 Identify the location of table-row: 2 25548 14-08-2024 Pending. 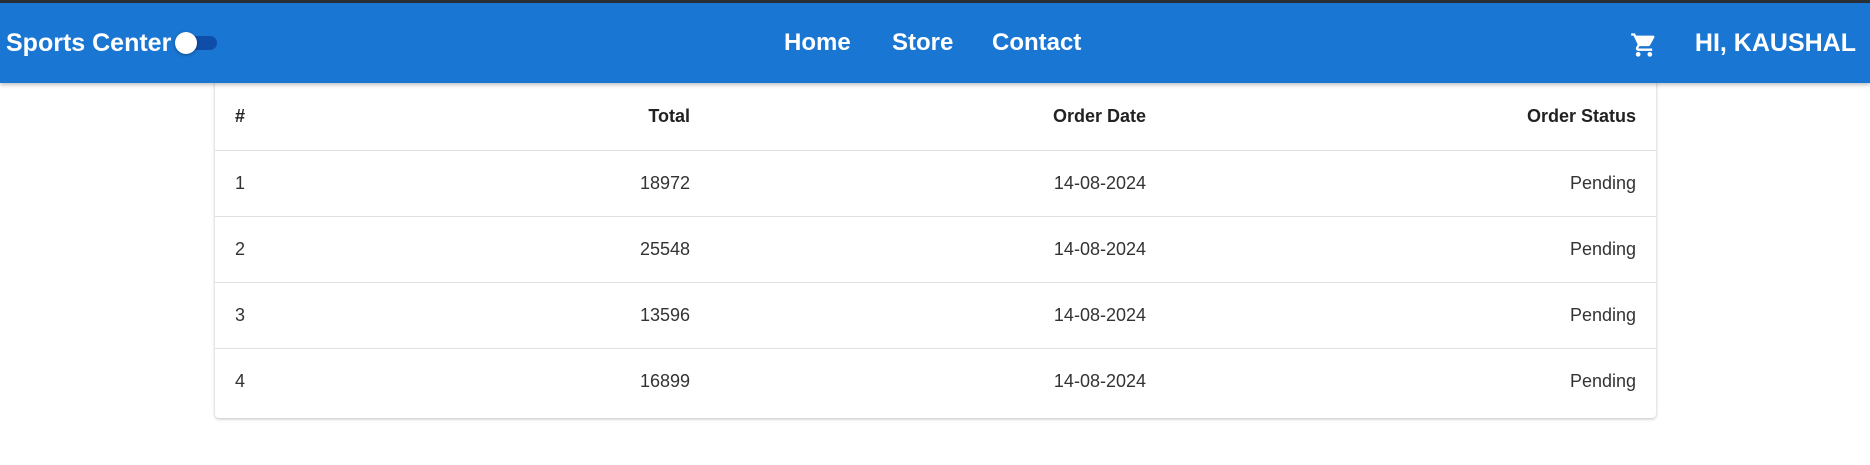
(935, 249).